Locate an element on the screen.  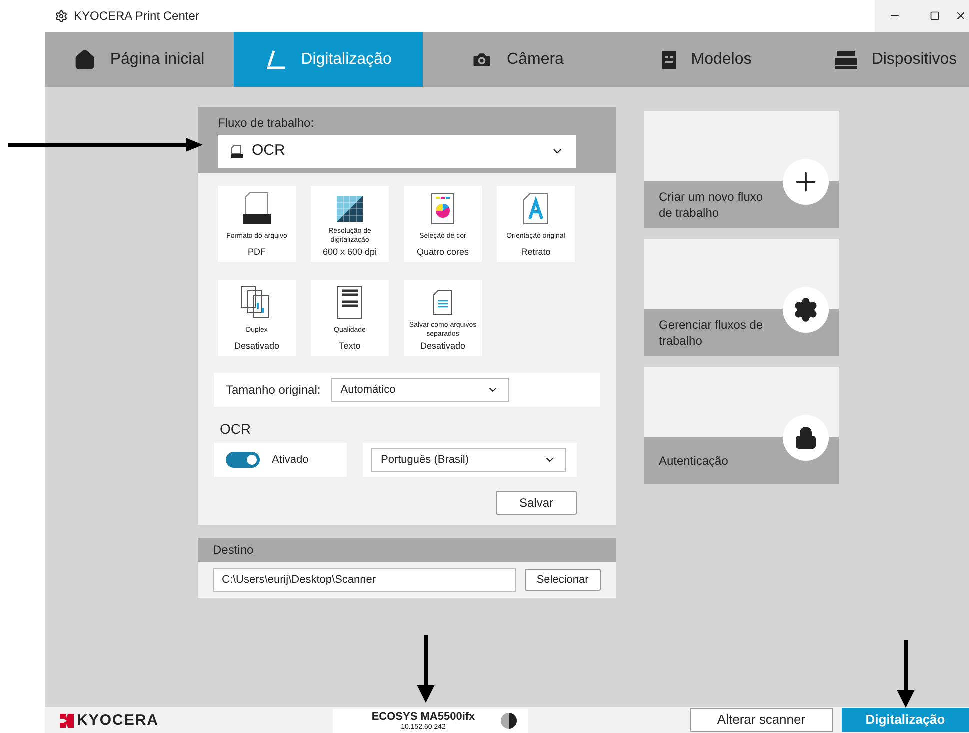
lock-icon is located at coordinates (806, 438).